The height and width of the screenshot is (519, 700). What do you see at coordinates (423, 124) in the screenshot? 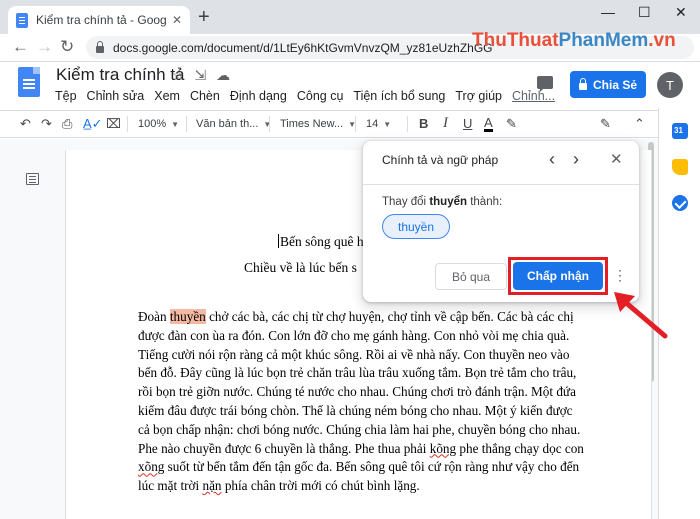
I see `bold-button: B` at bounding box center [423, 124].